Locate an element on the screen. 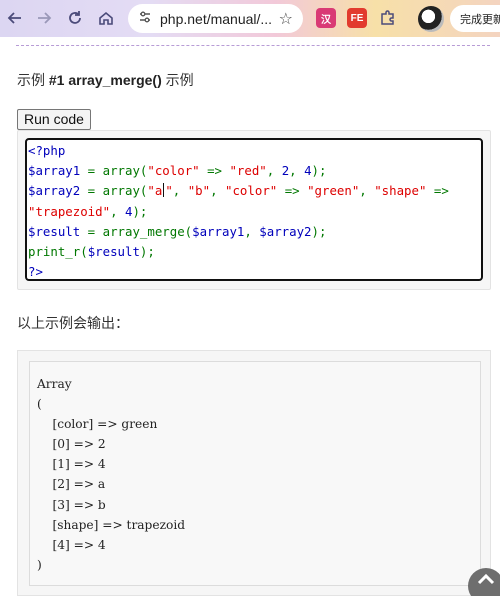 Image resolution: width=500 pixels, height=596 pixels. code-line: print_r($result); is located at coordinates (254, 252).